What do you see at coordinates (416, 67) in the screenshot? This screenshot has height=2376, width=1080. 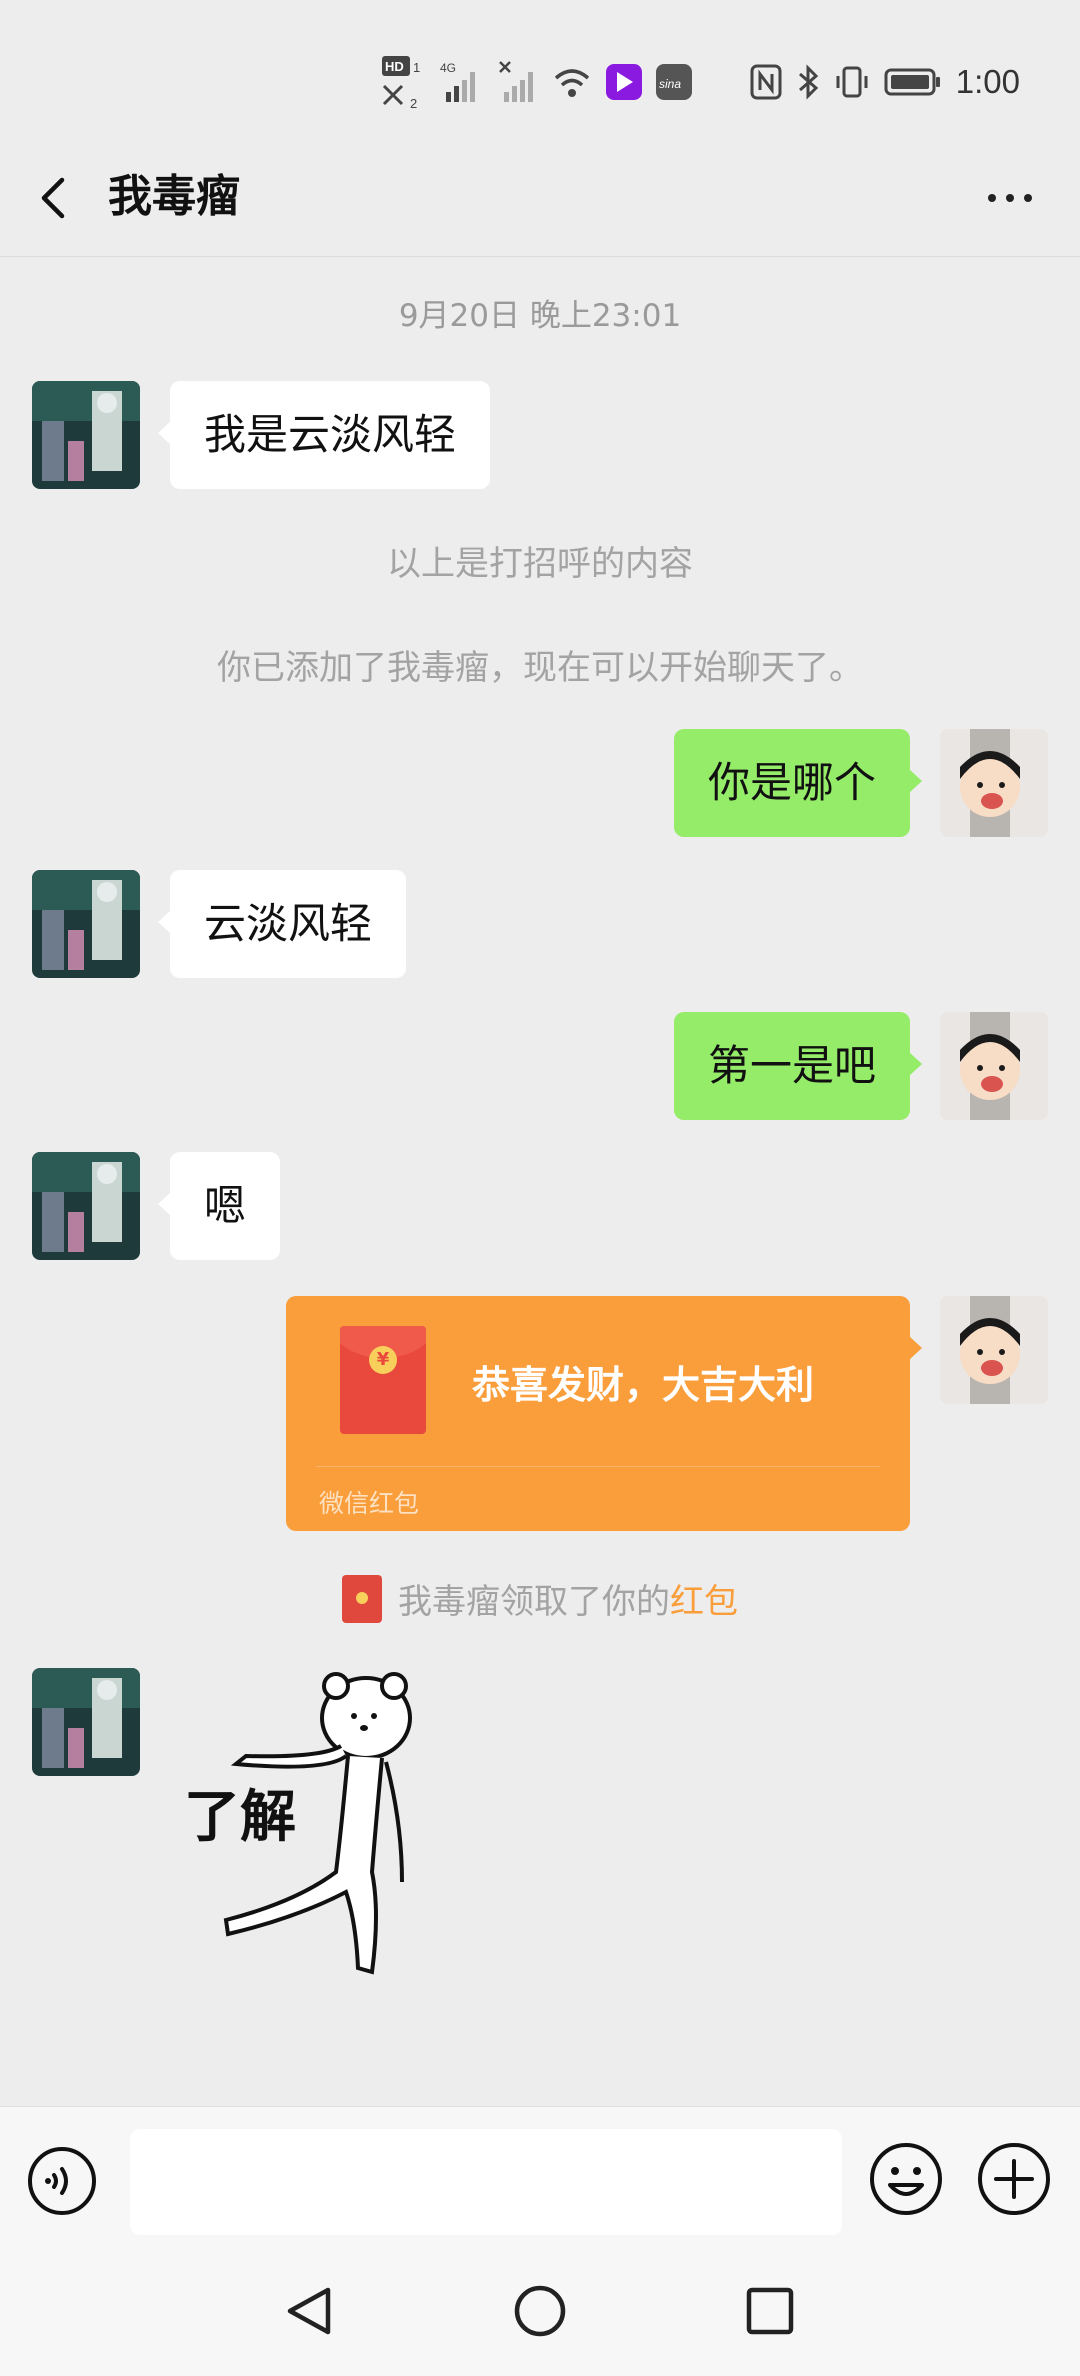 I see `svg-text: 1` at bounding box center [416, 67].